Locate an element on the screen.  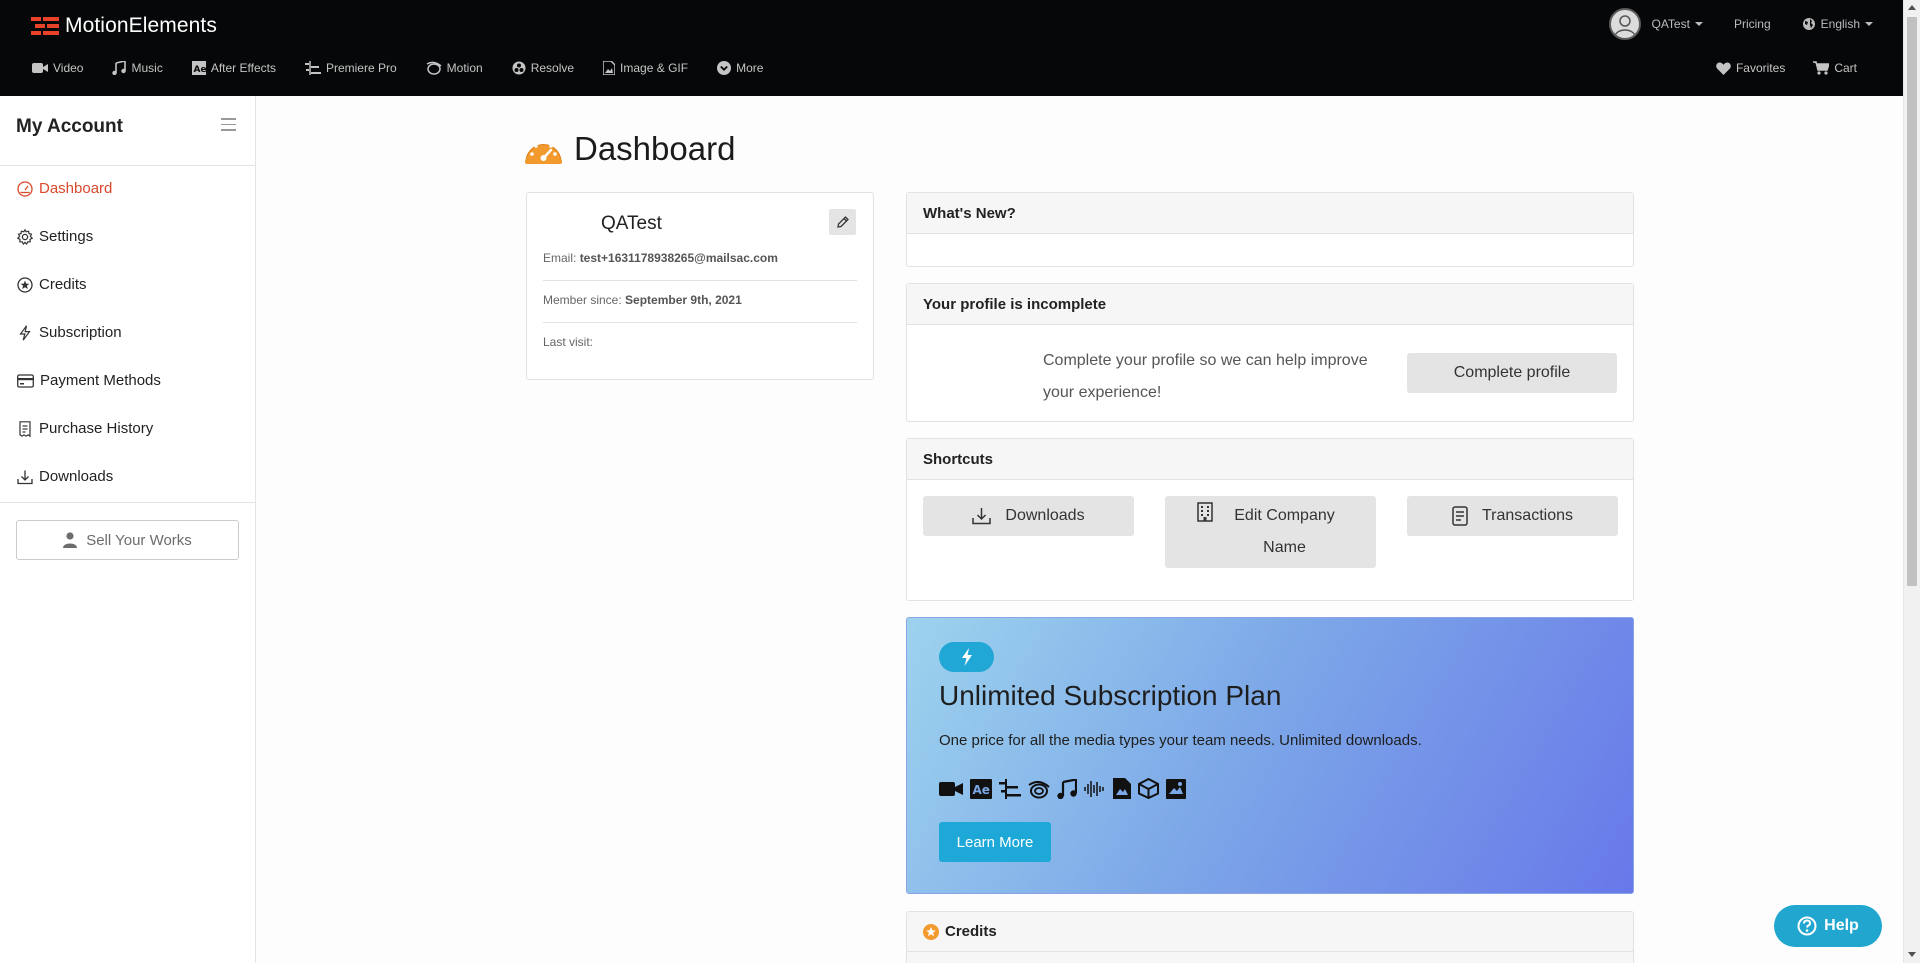
whats-new-card: What's New? is located at coordinates (1270, 229).